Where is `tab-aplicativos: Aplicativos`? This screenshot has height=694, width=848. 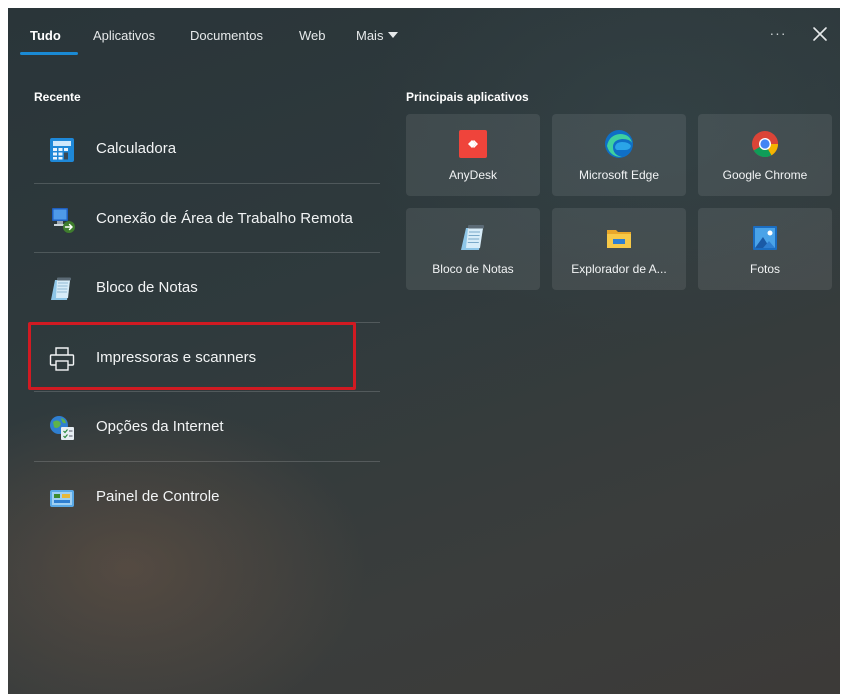 tab-aplicativos: Aplicativos is located at coordinates (124, 35).